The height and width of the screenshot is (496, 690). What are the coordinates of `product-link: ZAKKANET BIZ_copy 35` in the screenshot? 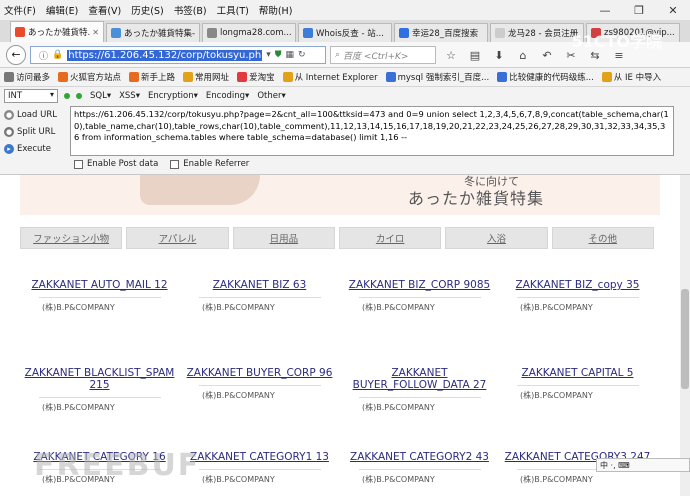 It's located at (577, 285).